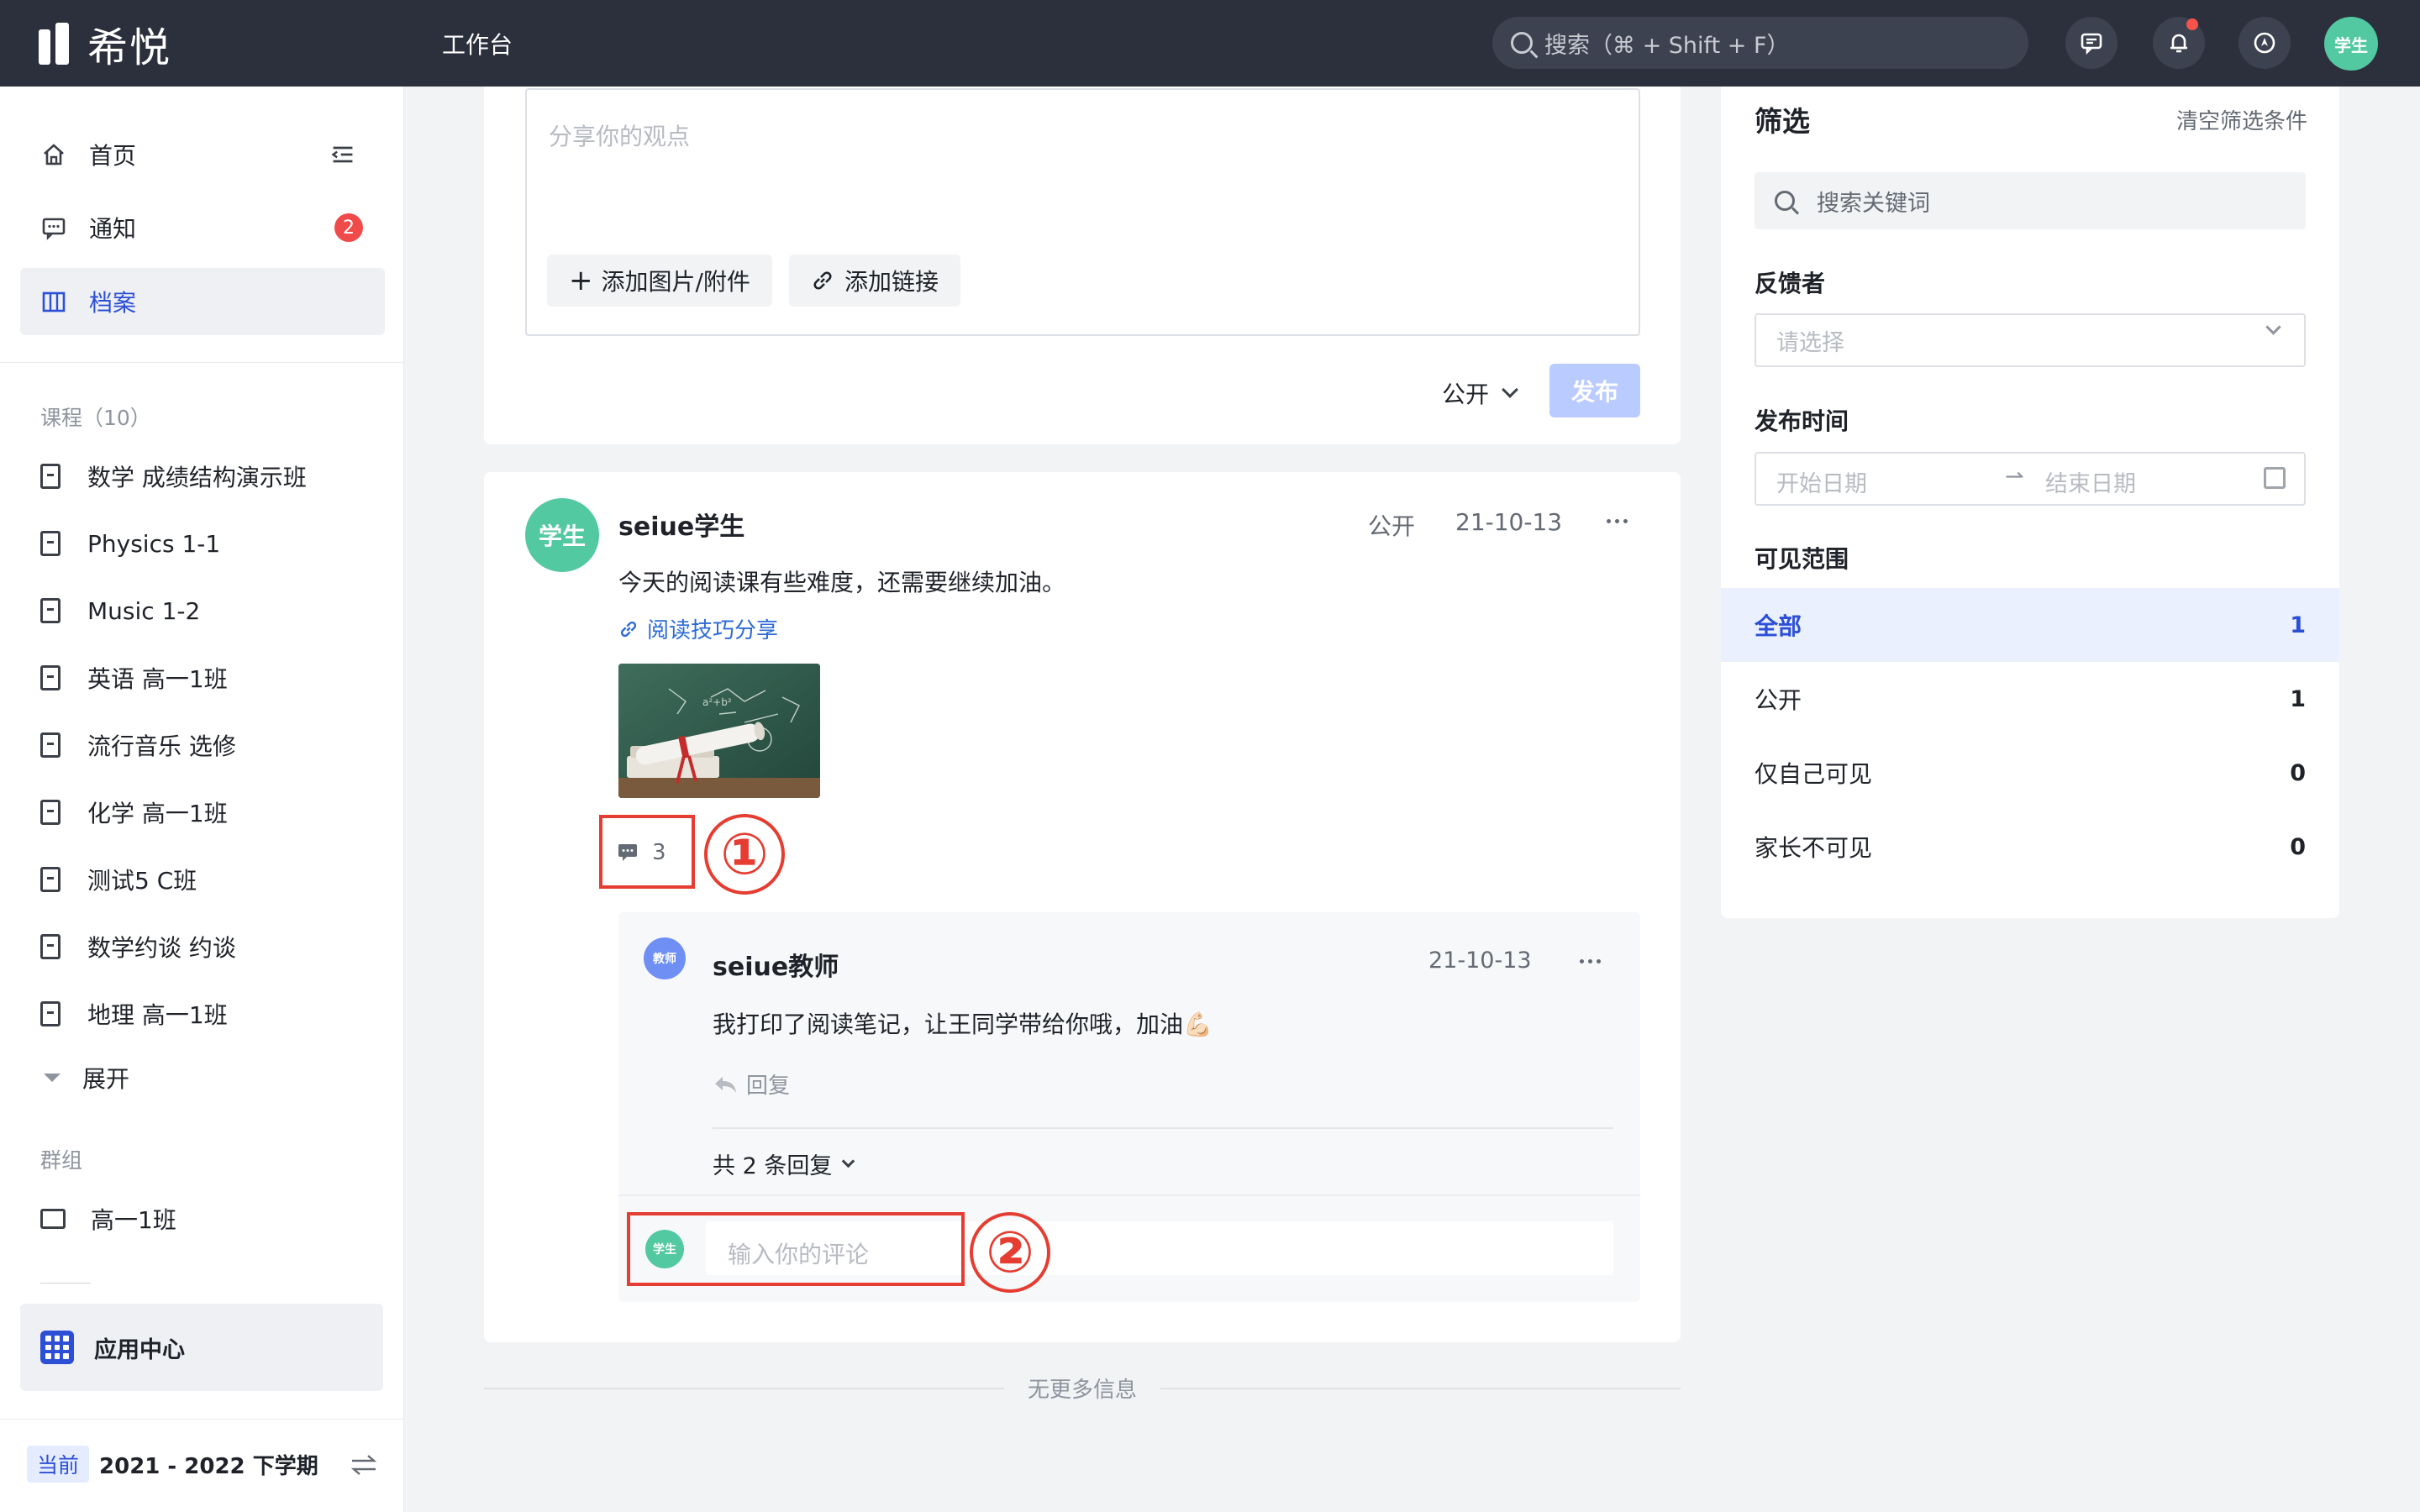 The height and width of the screenshot is (1512, 2420). Describe the element at coordinates (134, 678) in the screenshot. I see `sidebar-course: 英语 高一1班` at that location.